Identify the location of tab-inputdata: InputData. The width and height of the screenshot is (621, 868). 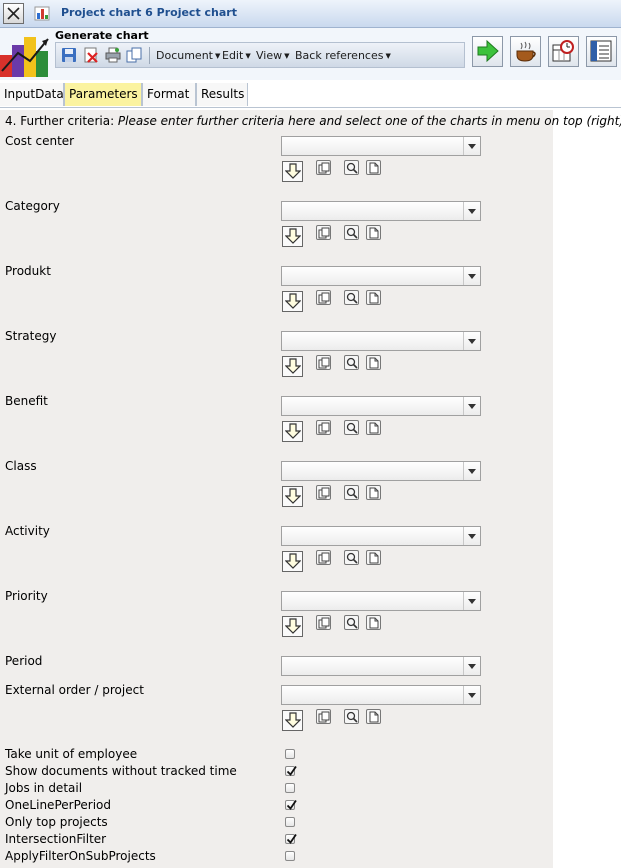
(32, 94).